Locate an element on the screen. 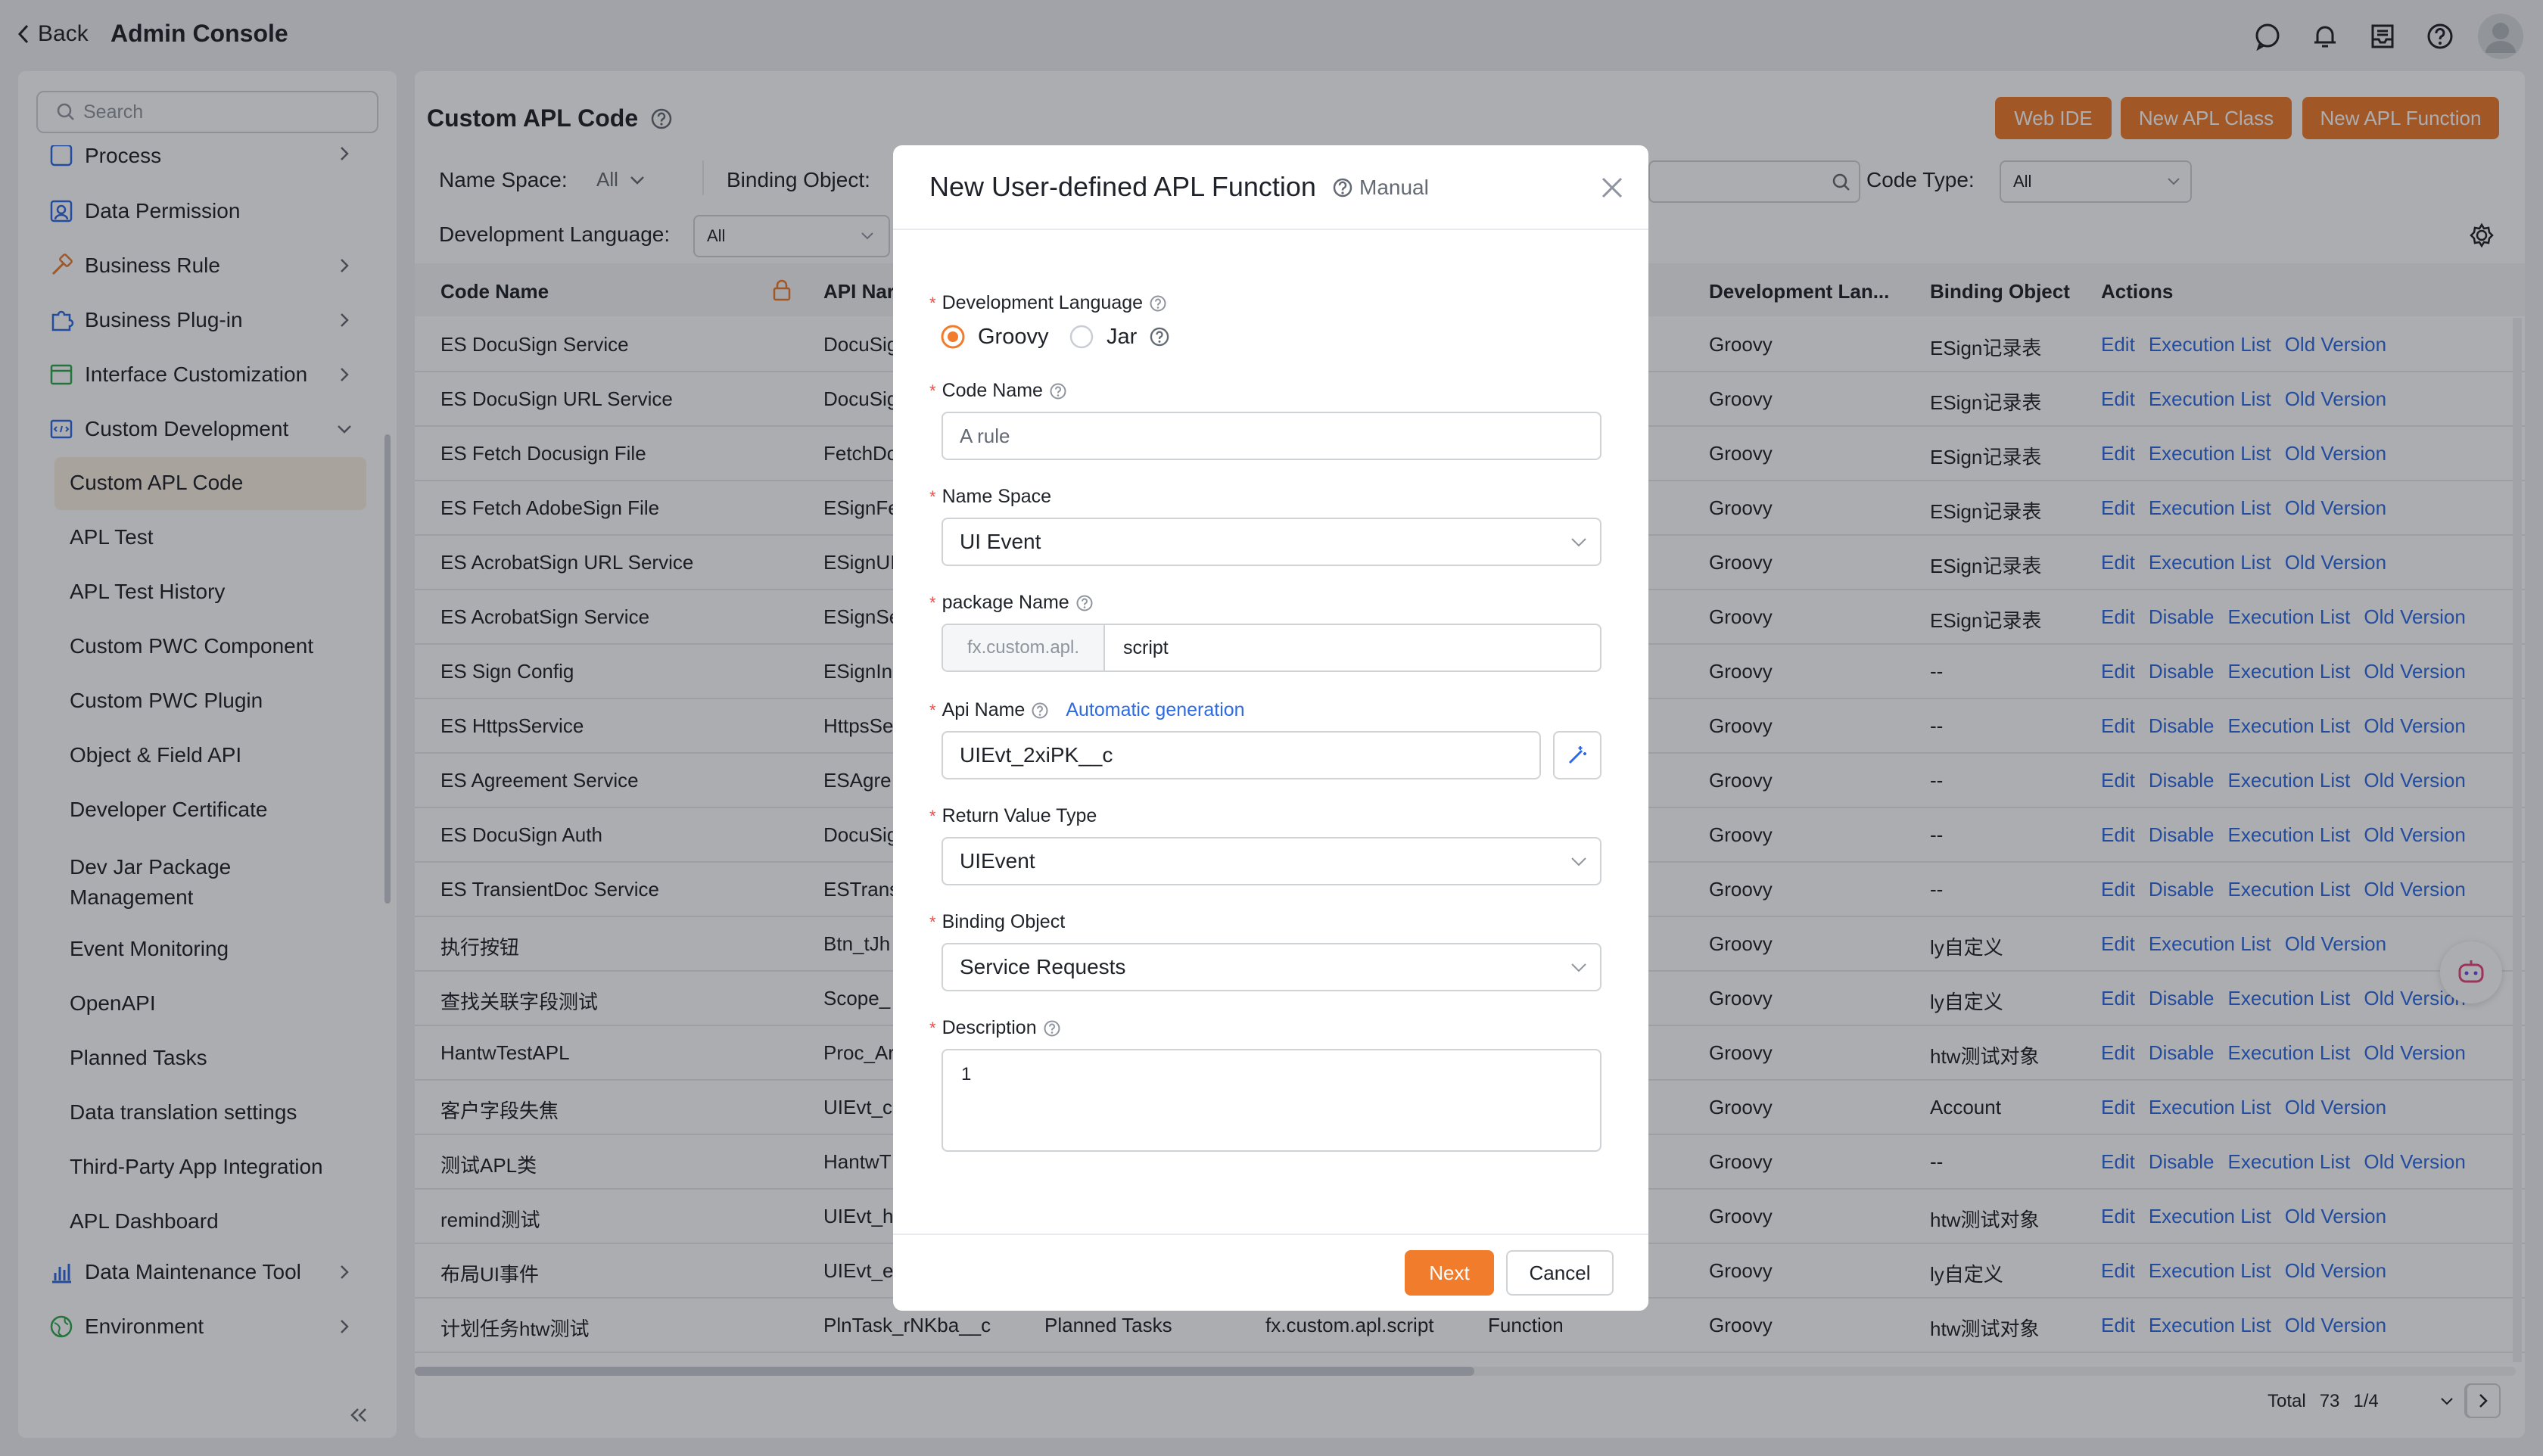 This screenshot has height=1456, width=2543. radio-groovy-label: Groovy is located at coordinates (1013, 336).